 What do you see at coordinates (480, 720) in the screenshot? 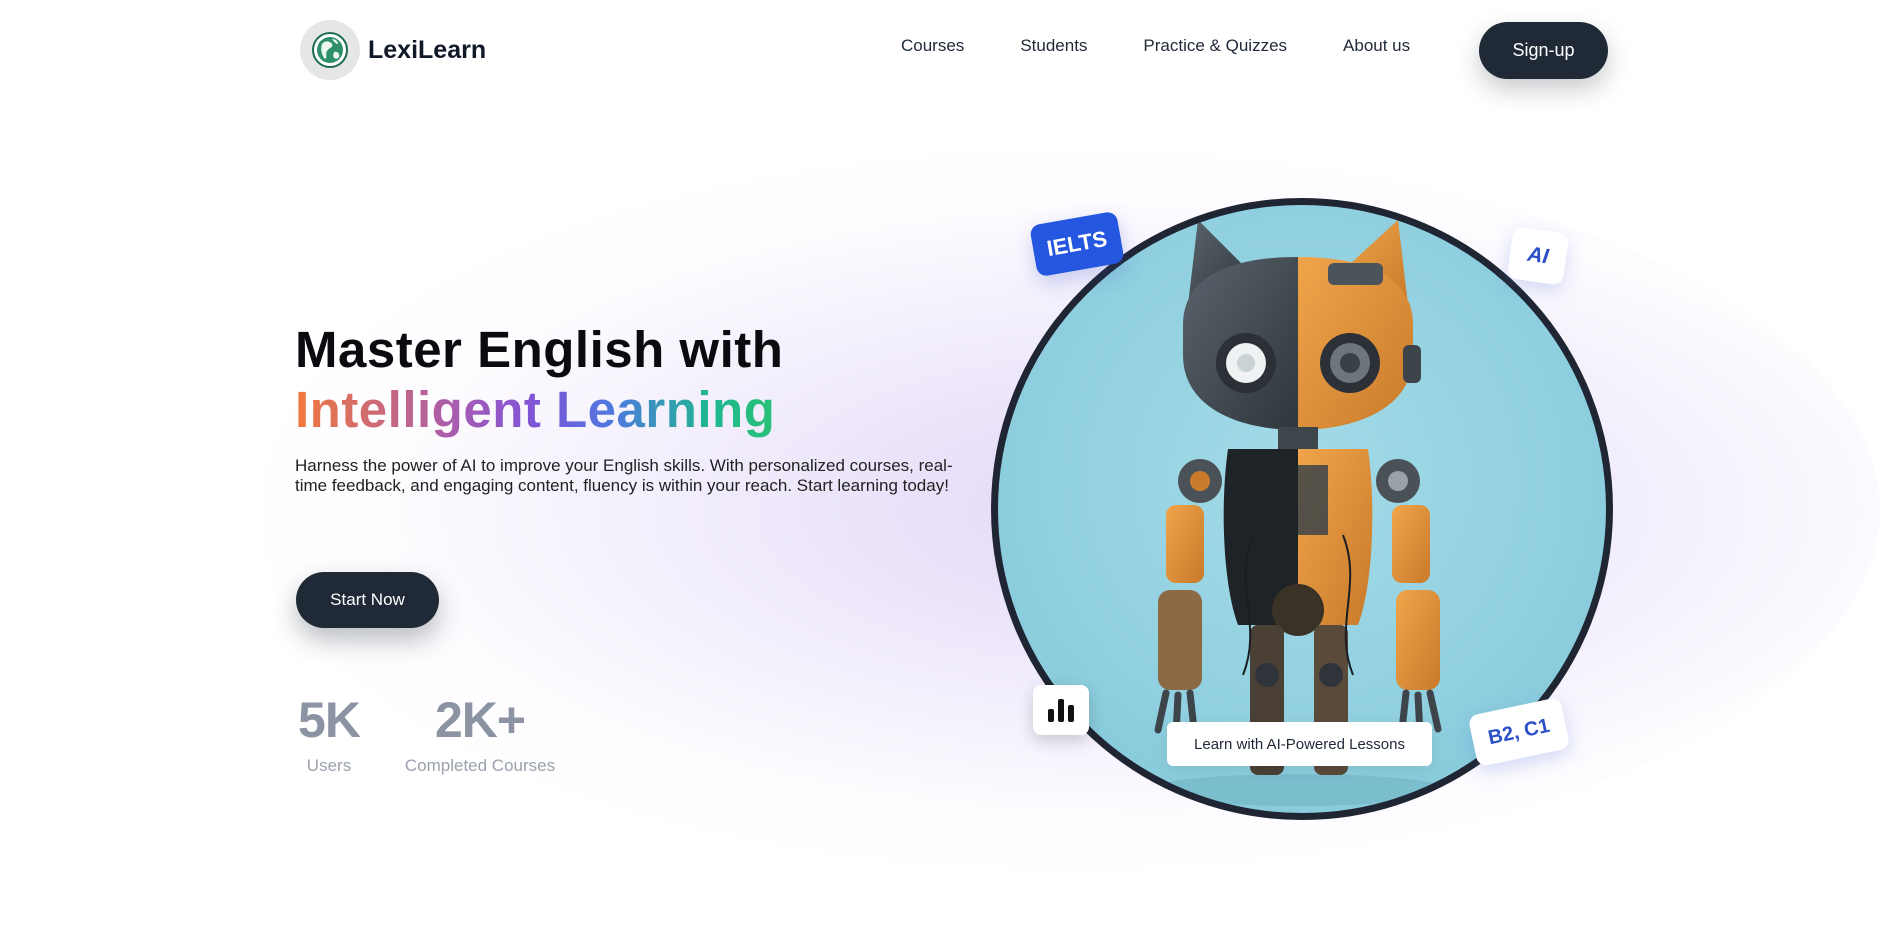
I see `stat-completed-courses-value: 2K+` at bounding box center [480, 720].